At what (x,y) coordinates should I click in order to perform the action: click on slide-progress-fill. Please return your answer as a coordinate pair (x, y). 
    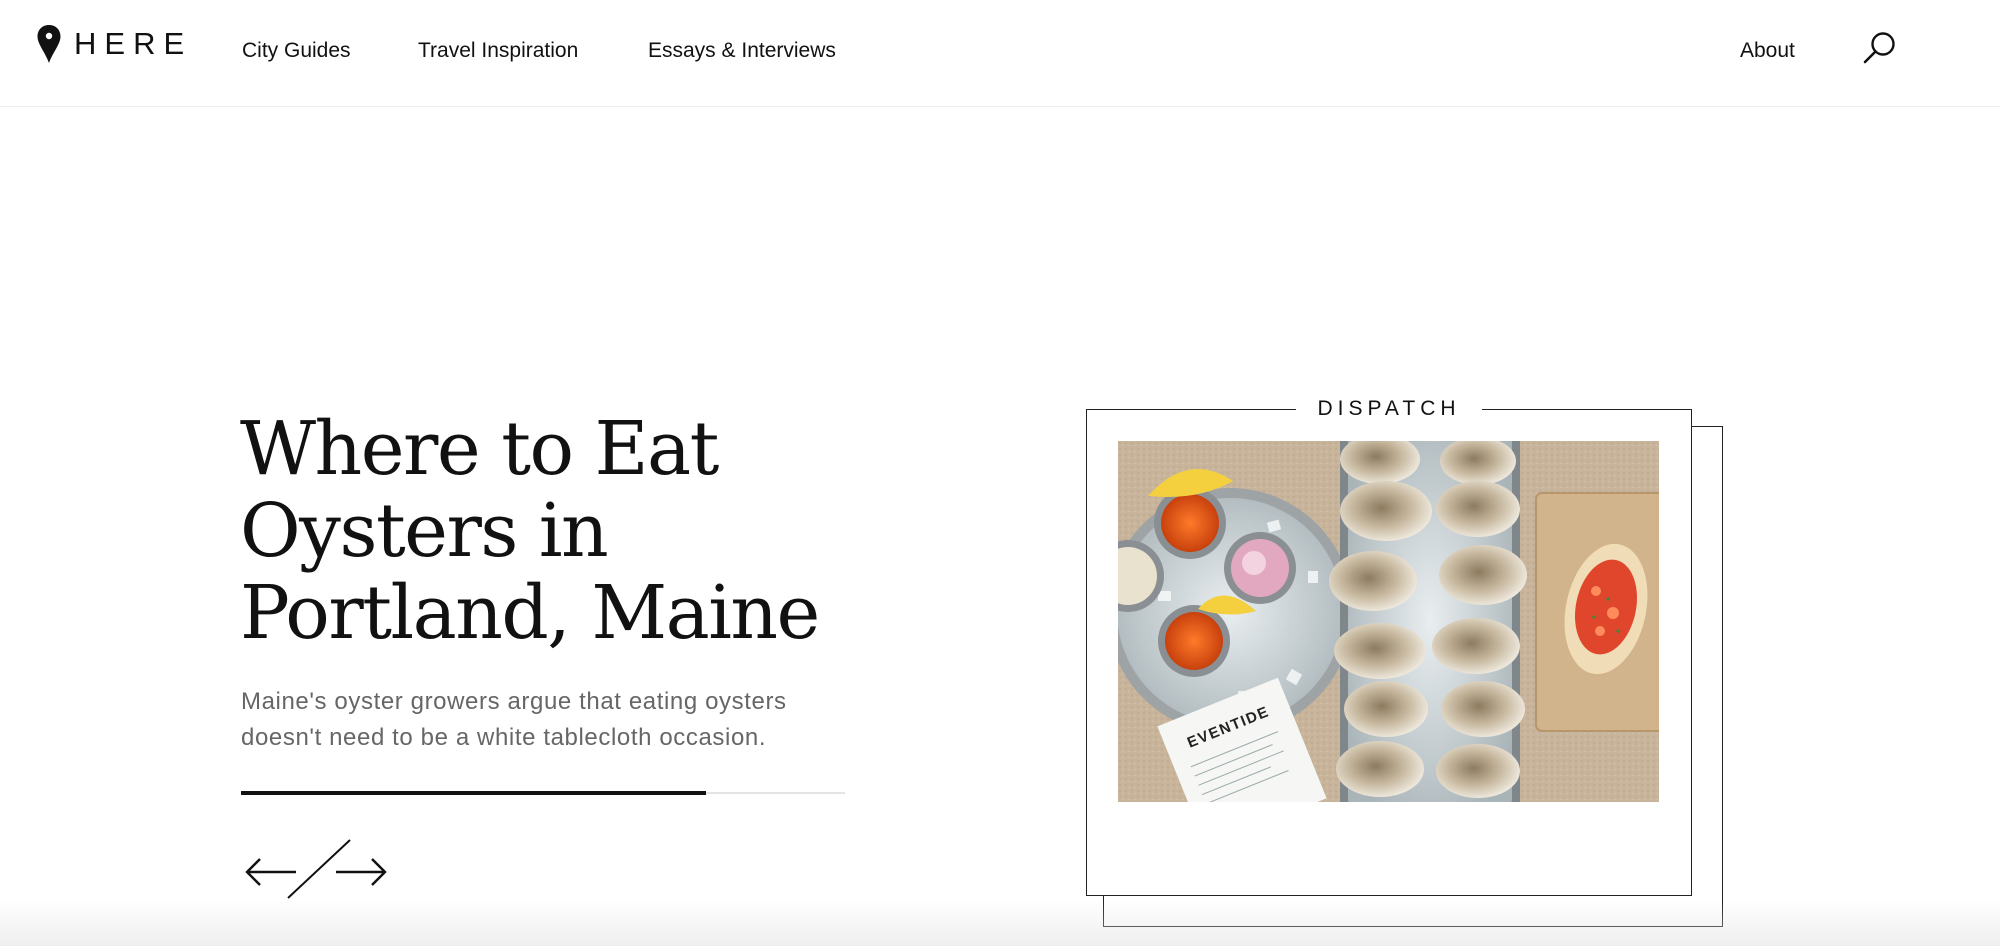
    Looking at the image, I should click on (474, 793).